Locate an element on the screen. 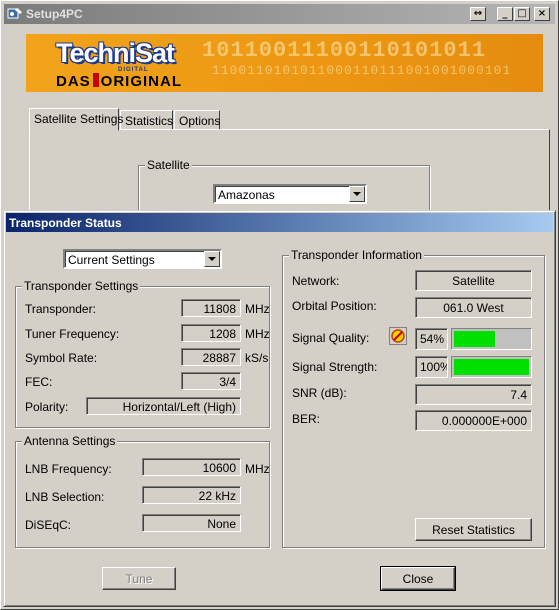 This screenshot has width=559, height=610. lnb-selection-value: 22 kHz is located at coordinates (191, 495).